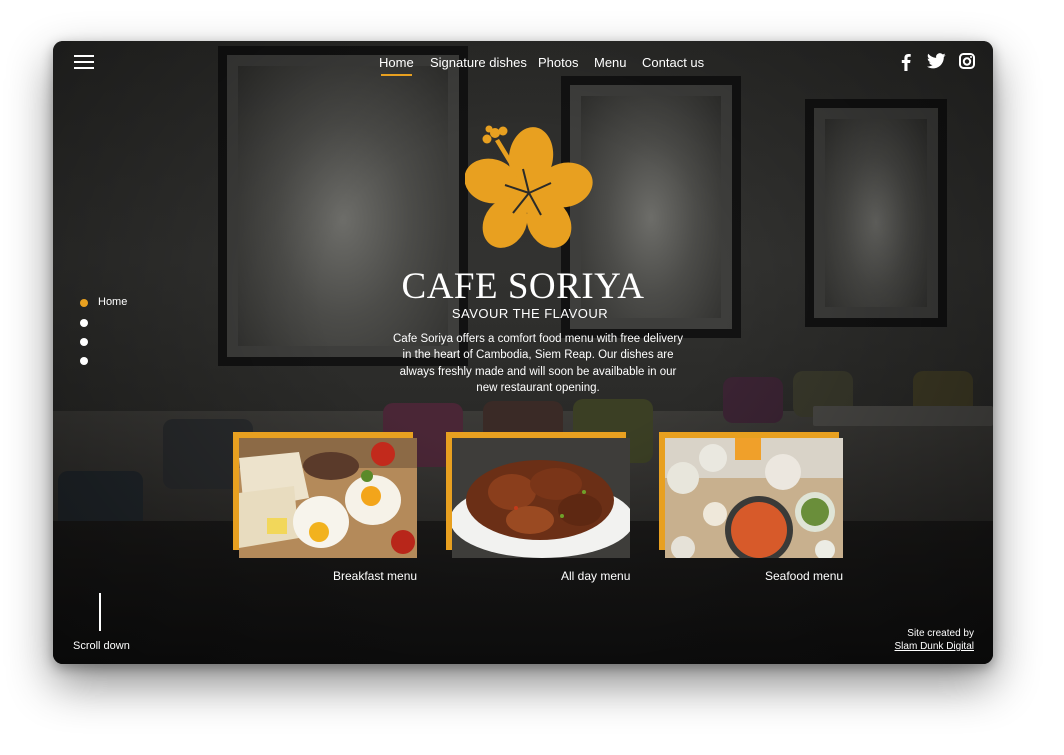 This screenshot has width=1064, height=755. I want to click on credit-text: Site created by, so click(940, 633).